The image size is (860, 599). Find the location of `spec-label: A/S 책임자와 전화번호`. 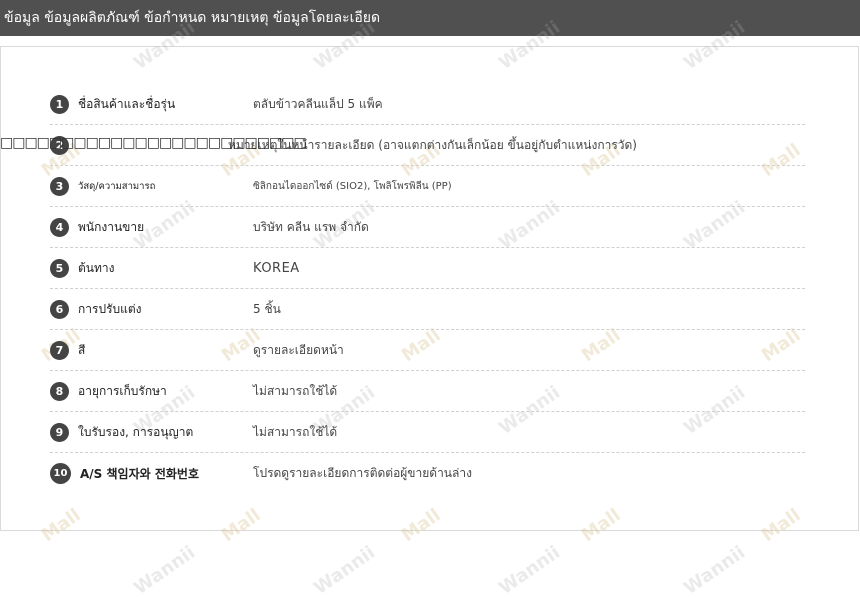

spec-label: A/S 책임자와 전화번호 is located at coordinates (139, 473).